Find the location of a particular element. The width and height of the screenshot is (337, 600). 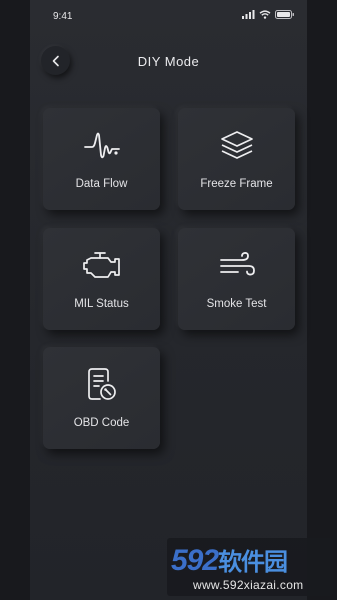

status-bar: 9:41 is located at coordinates (168, 17).